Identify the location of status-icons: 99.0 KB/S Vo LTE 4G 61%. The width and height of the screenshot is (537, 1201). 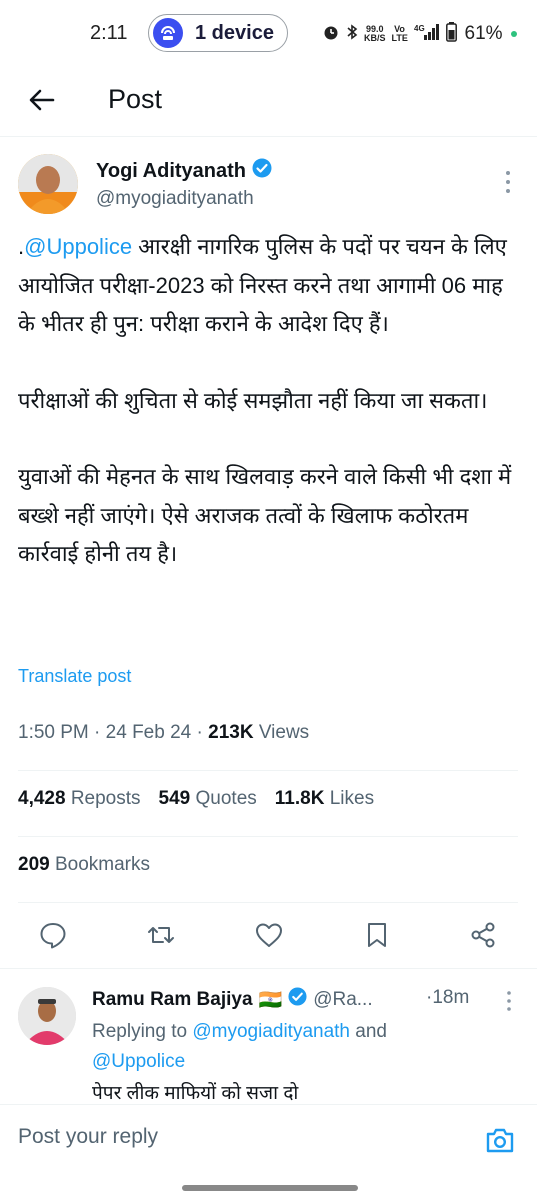
(419, 33).